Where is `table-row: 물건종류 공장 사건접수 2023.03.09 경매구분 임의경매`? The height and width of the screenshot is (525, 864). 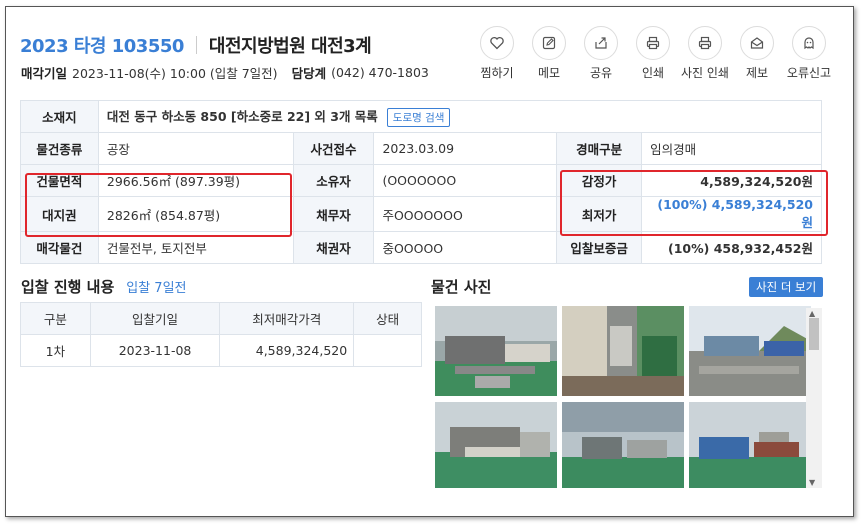
table-row: 물건종류 공장 사건접수 2023.03.09 경매구분 임의경매 is located at coordinates (421, 148).